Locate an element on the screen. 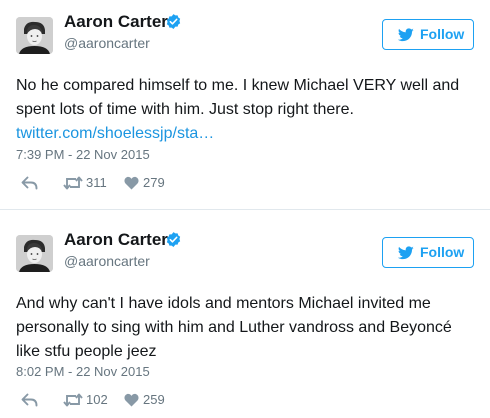 The width and height of the screenshot is (490, 418). retweet-count: 102 is located at coordinates (97, 399).